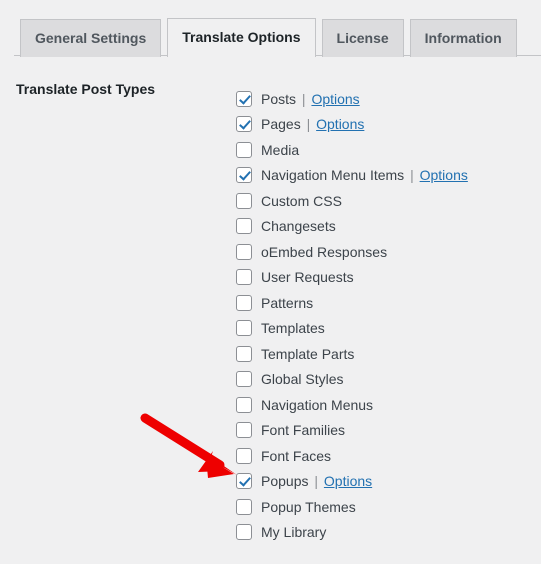 This screenshot has height=564, width=541. What do you see at coordinates (91, 38) in the screenshot?
I see `tab-general-settings: General Settings` at bounding box center [91, 38].